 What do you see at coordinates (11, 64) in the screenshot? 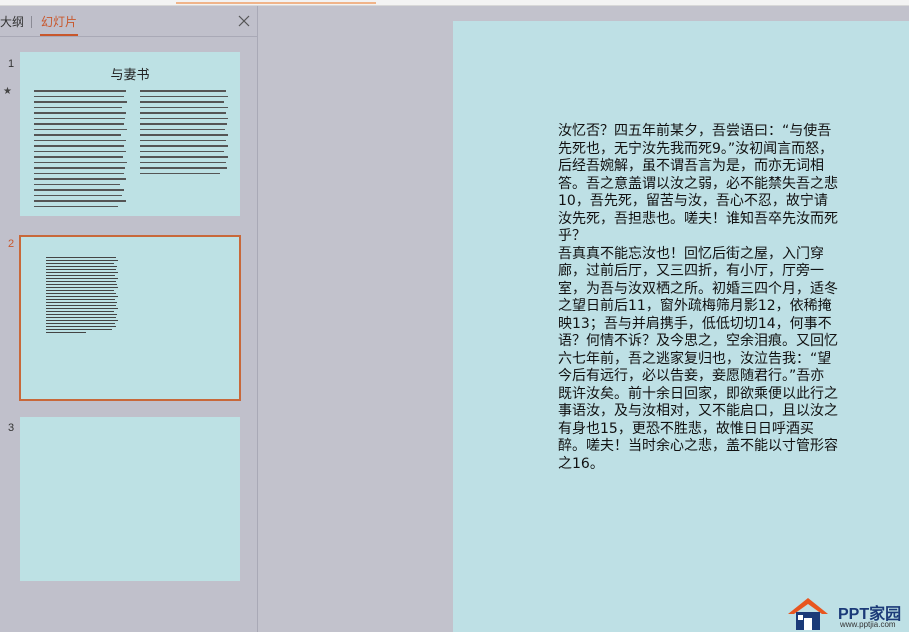
I see `slide-number-1: 1` at bounding box center [11, 64].